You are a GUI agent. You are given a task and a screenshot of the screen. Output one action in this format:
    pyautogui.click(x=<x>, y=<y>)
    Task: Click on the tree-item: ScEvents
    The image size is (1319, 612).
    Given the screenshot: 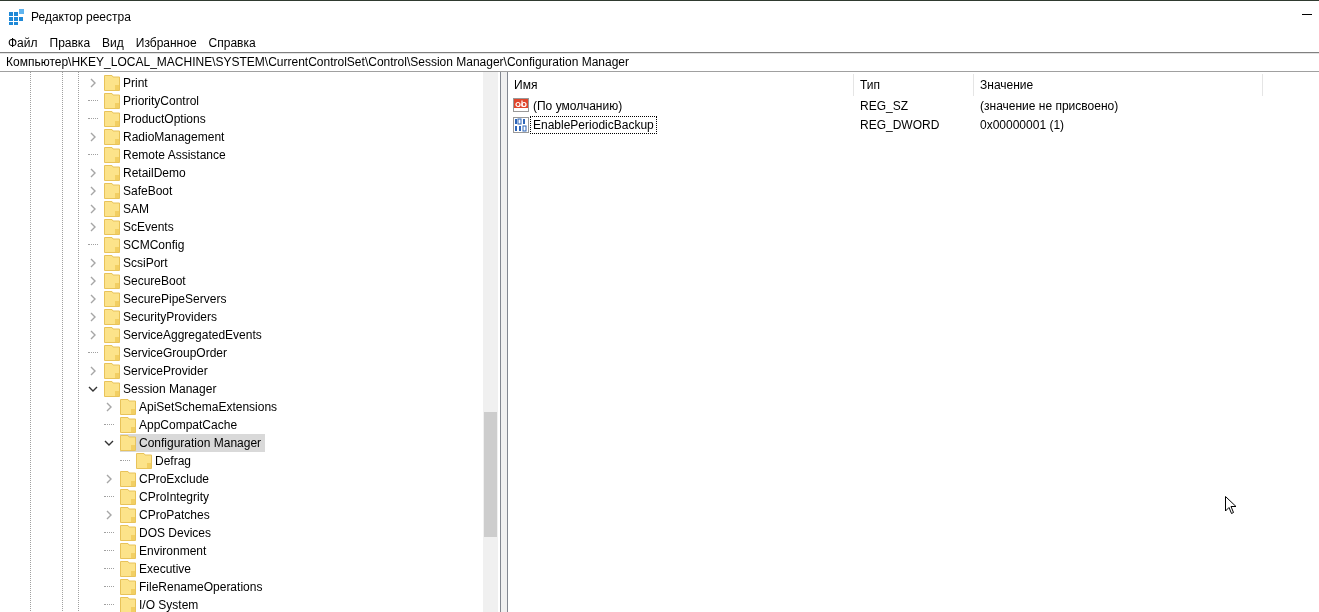 What is the action you would take?
    pyautogui.click(x=141, y=227)
    